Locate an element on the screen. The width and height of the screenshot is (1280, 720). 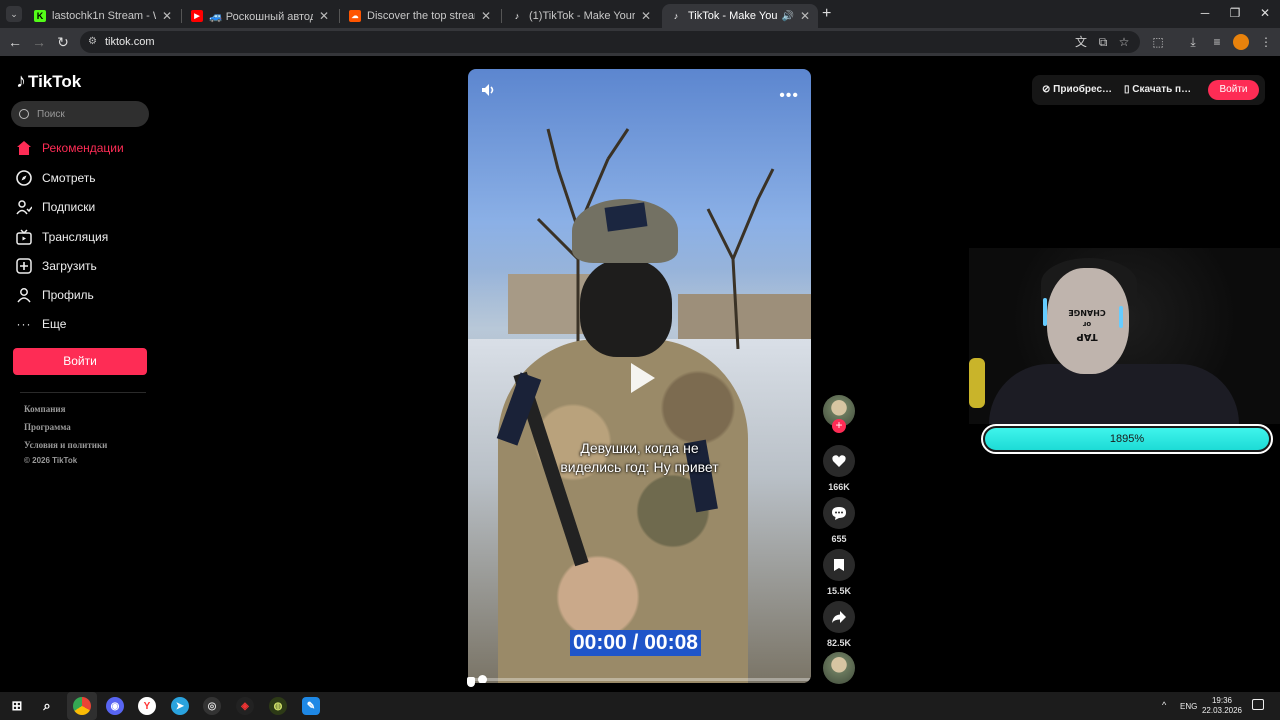
sidebar-item-following: Подписки is located at coordinates (55, 207).